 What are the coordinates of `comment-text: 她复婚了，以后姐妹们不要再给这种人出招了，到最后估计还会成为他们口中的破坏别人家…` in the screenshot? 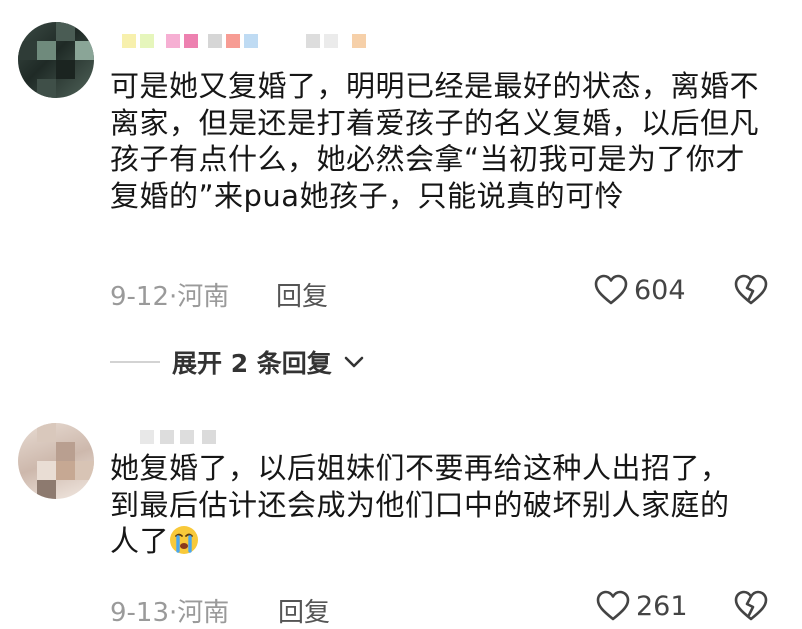 It's located at (430, 505).